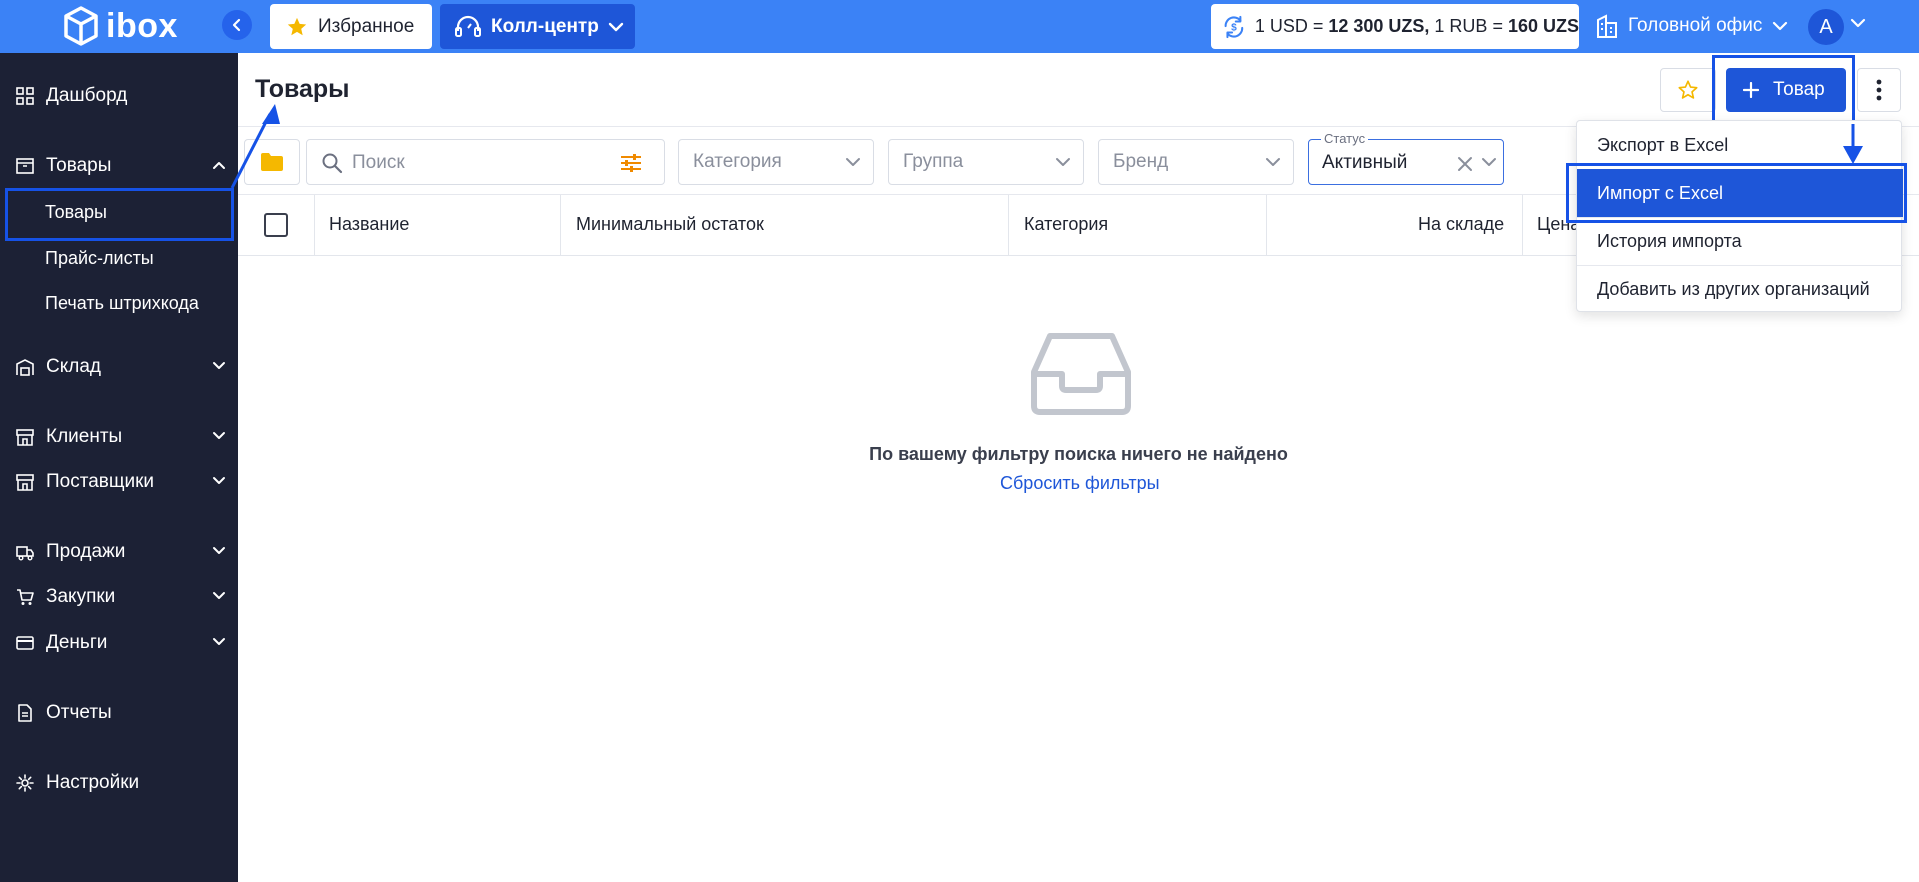 The height and width of the screenshot is (882, 1919). What do you see at coordinates (25, 553) in the screenshot?
I see `truck-icon` at bounding box center [25, 553].